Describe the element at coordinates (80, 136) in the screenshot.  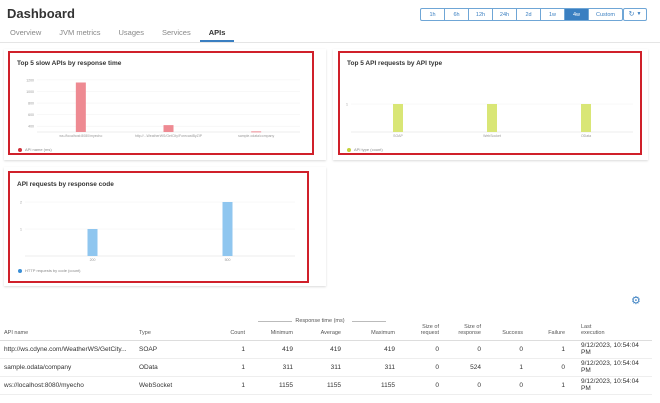
I see `x-tick-label: ws://localhost:8080/myecho` at that location.